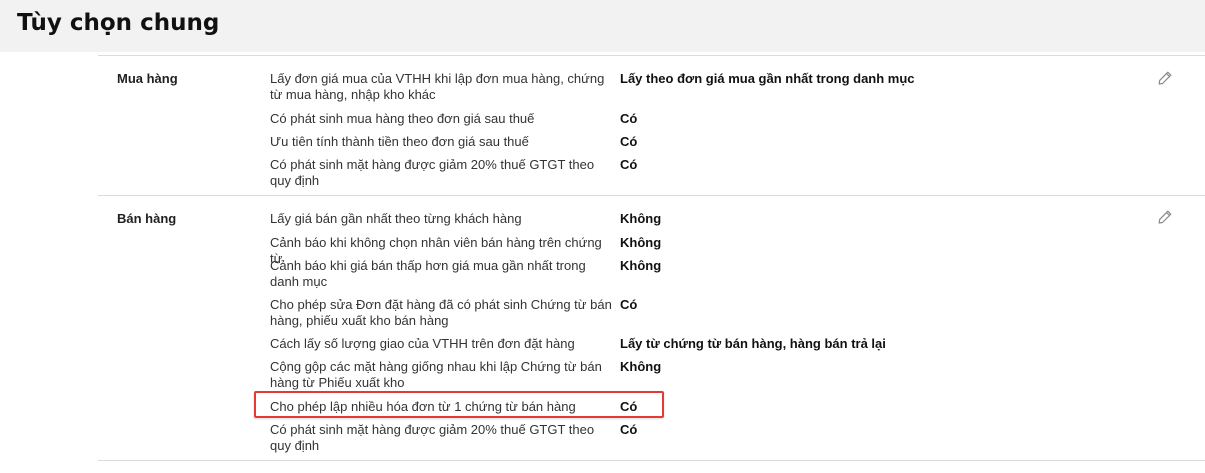 The width and height of the screenshot is (1205, 473). I want to click on section-label-sales: Bán hàng, so click(147, 218).